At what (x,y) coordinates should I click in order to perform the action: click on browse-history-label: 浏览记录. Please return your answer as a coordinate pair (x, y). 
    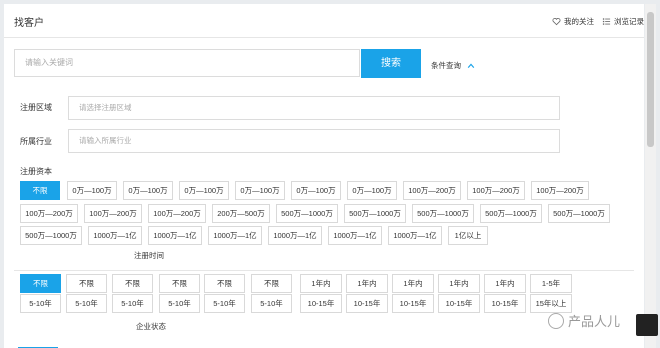
    Looking at the image, I should click on (629, 21).